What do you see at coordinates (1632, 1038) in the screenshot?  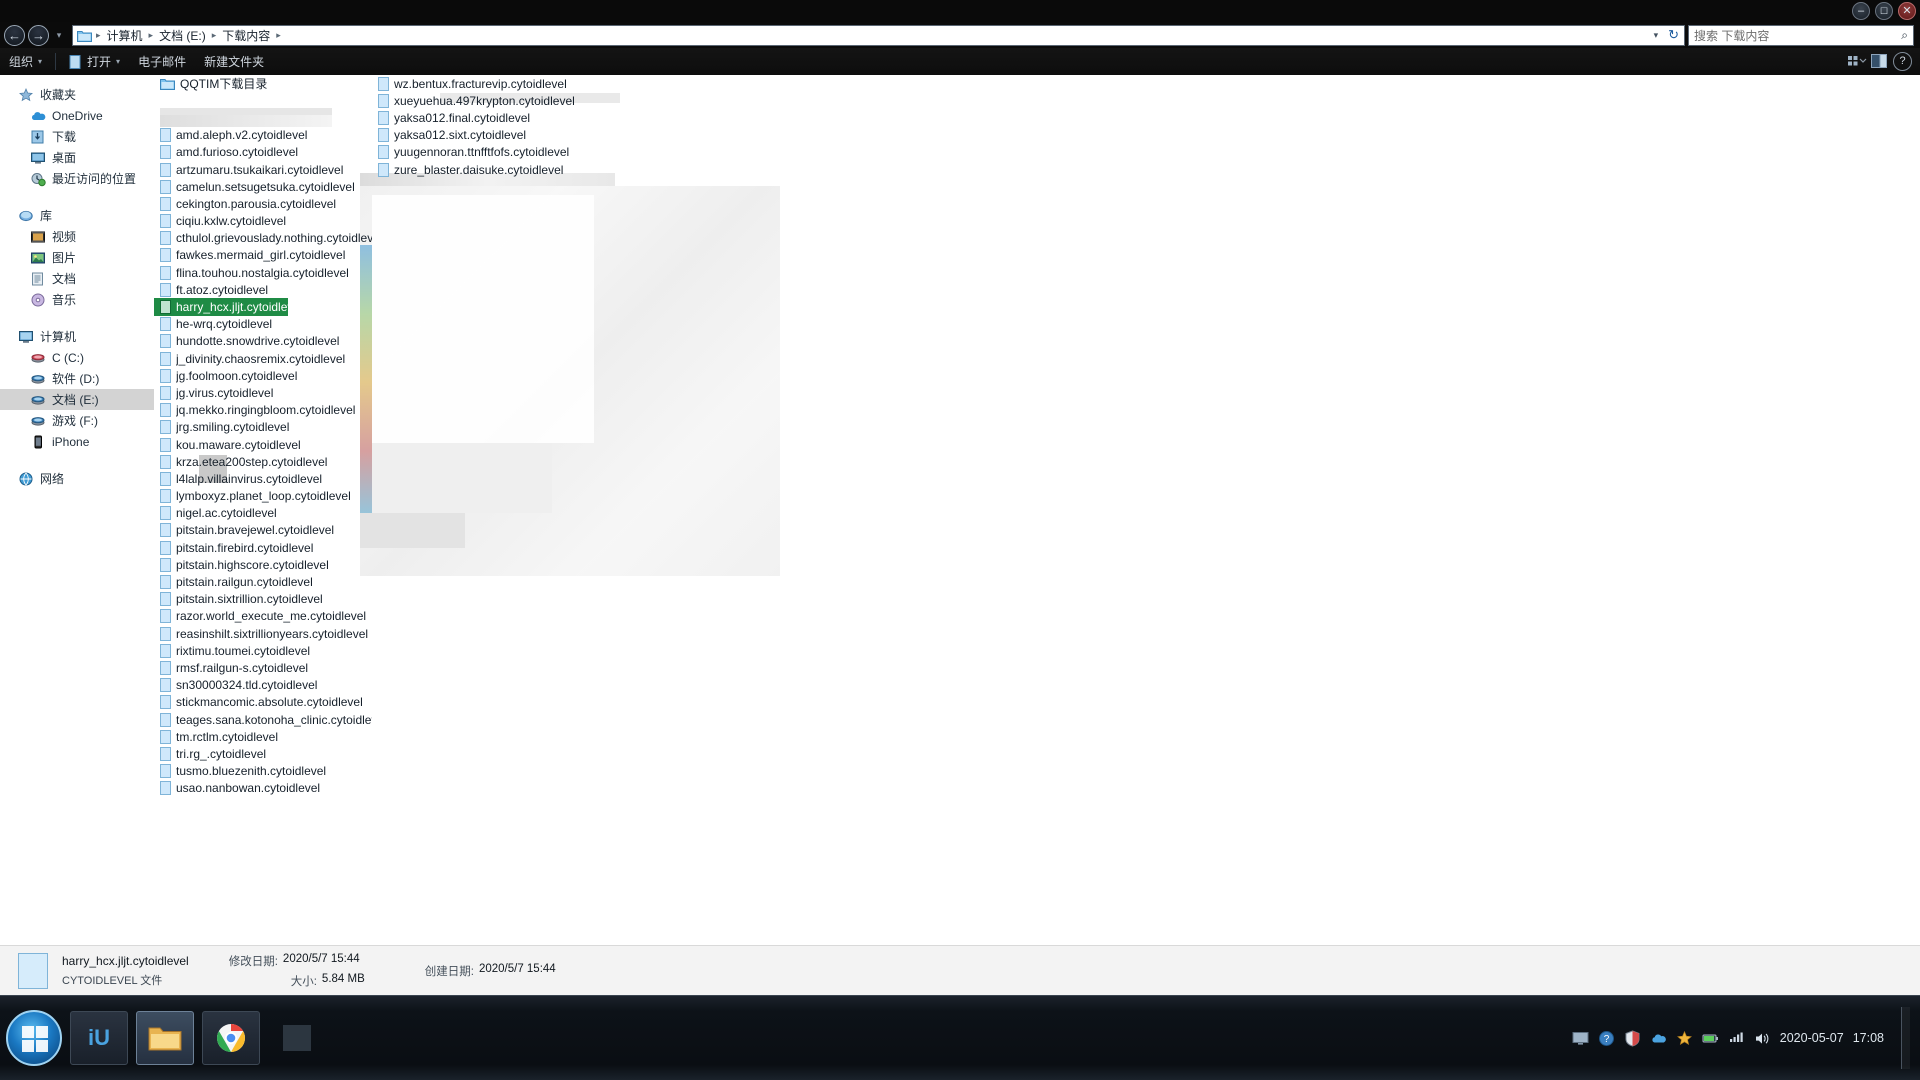 I see `shield-icon` at bounding box center [1632, 1038].